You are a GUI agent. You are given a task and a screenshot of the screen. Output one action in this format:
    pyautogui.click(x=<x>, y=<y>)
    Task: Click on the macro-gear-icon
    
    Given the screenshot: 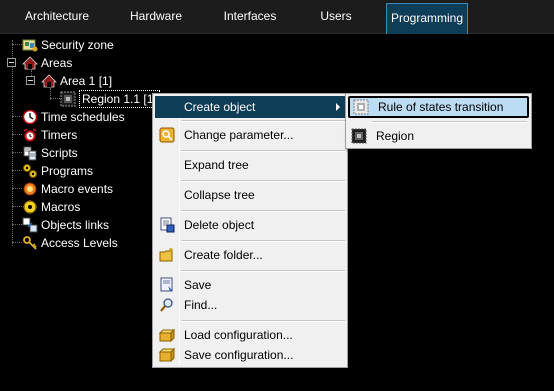 What is the action you would take?
    pyautogui.click(x=30, y=207)
    